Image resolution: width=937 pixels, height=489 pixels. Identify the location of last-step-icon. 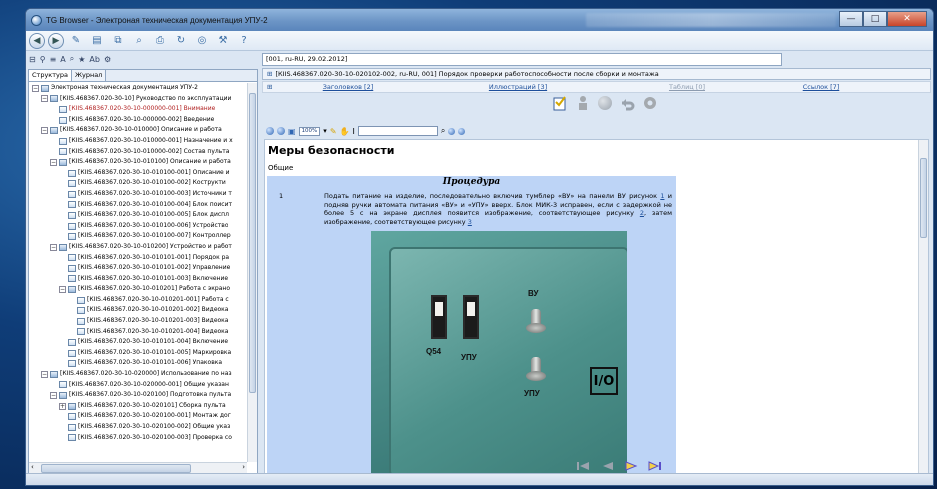
(655, 466).